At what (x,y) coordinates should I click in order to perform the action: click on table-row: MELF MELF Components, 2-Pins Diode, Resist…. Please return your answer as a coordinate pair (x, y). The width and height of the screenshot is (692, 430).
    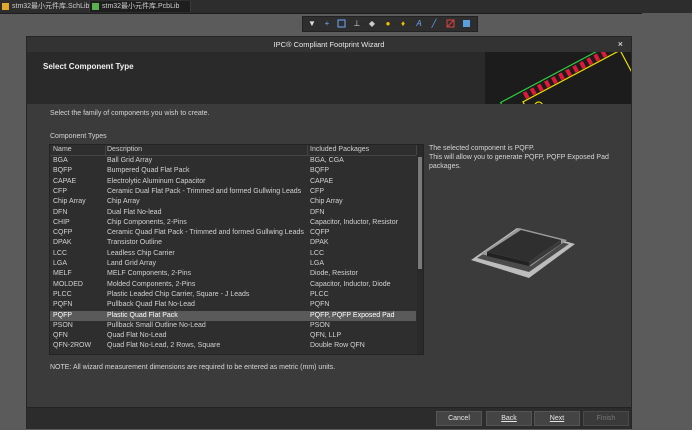
    Looking at the image, I should click on (233, 274).